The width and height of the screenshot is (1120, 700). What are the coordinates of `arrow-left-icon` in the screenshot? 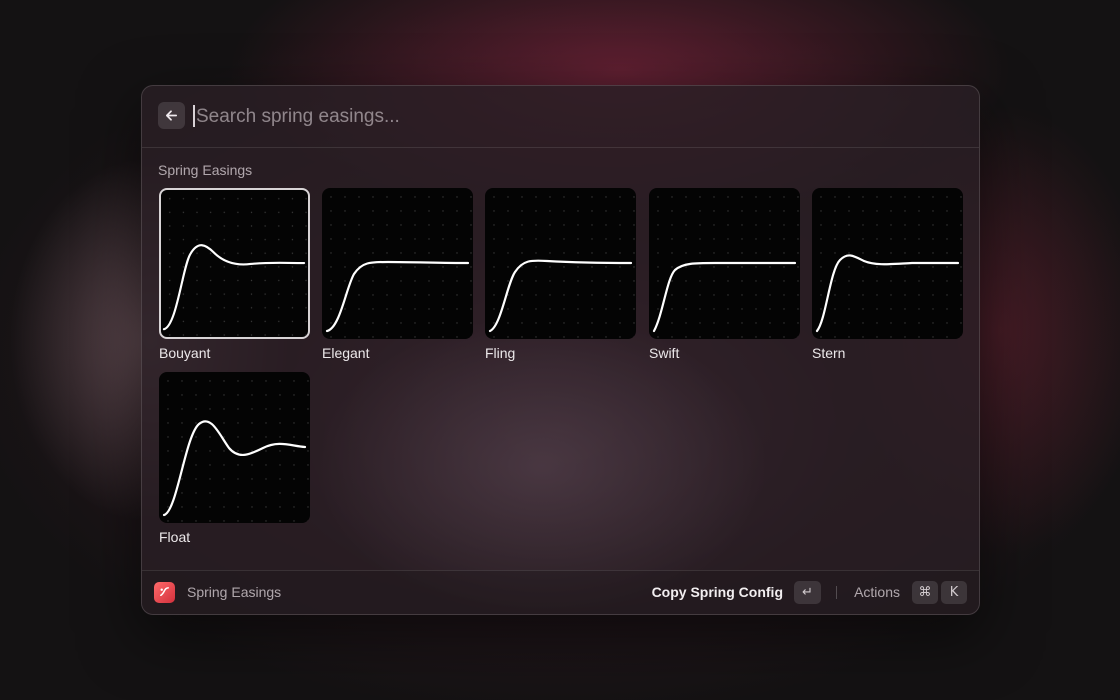 It's located at (171, 115).